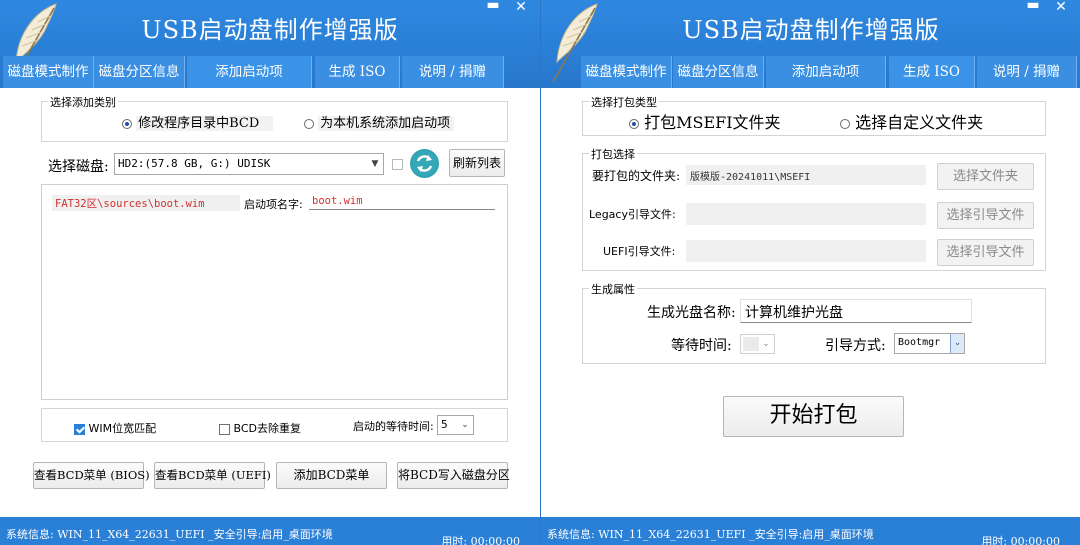 Image resolution: width=1080 pixels, height=545 pixels. What do you see at coordinates (985, 252) in the screenshot?
I see `choose-uefi-boot-button: 选择引导文件` at bounding box center [985, 252].